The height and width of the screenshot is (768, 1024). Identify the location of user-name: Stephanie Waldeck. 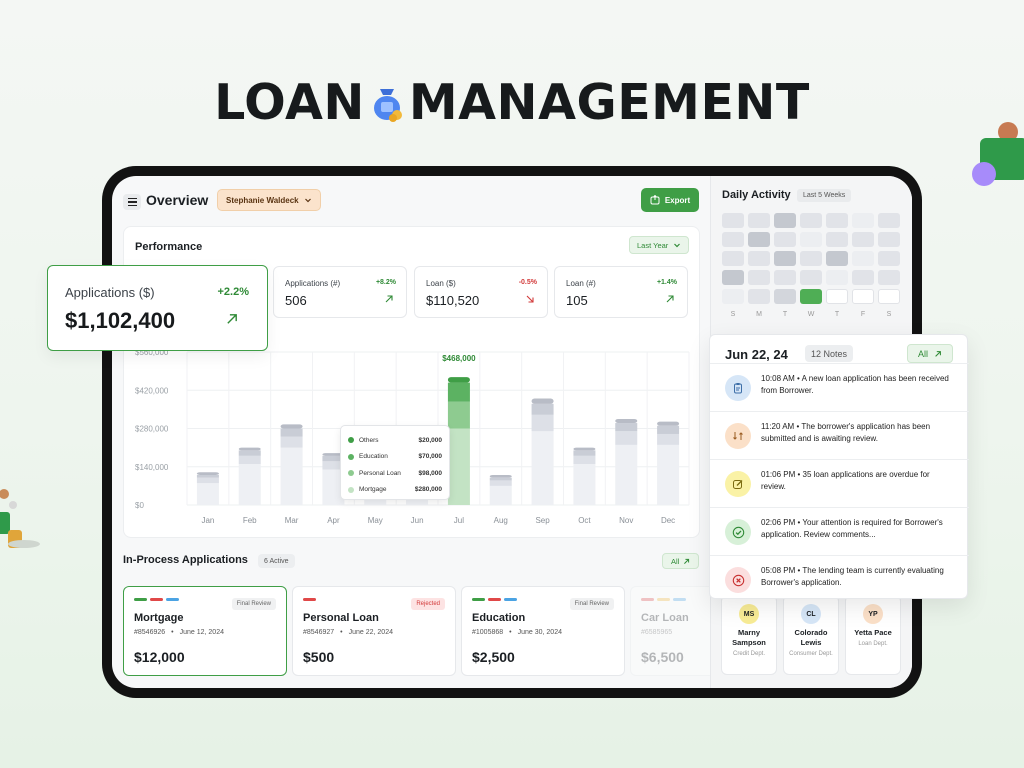
(262, 200).